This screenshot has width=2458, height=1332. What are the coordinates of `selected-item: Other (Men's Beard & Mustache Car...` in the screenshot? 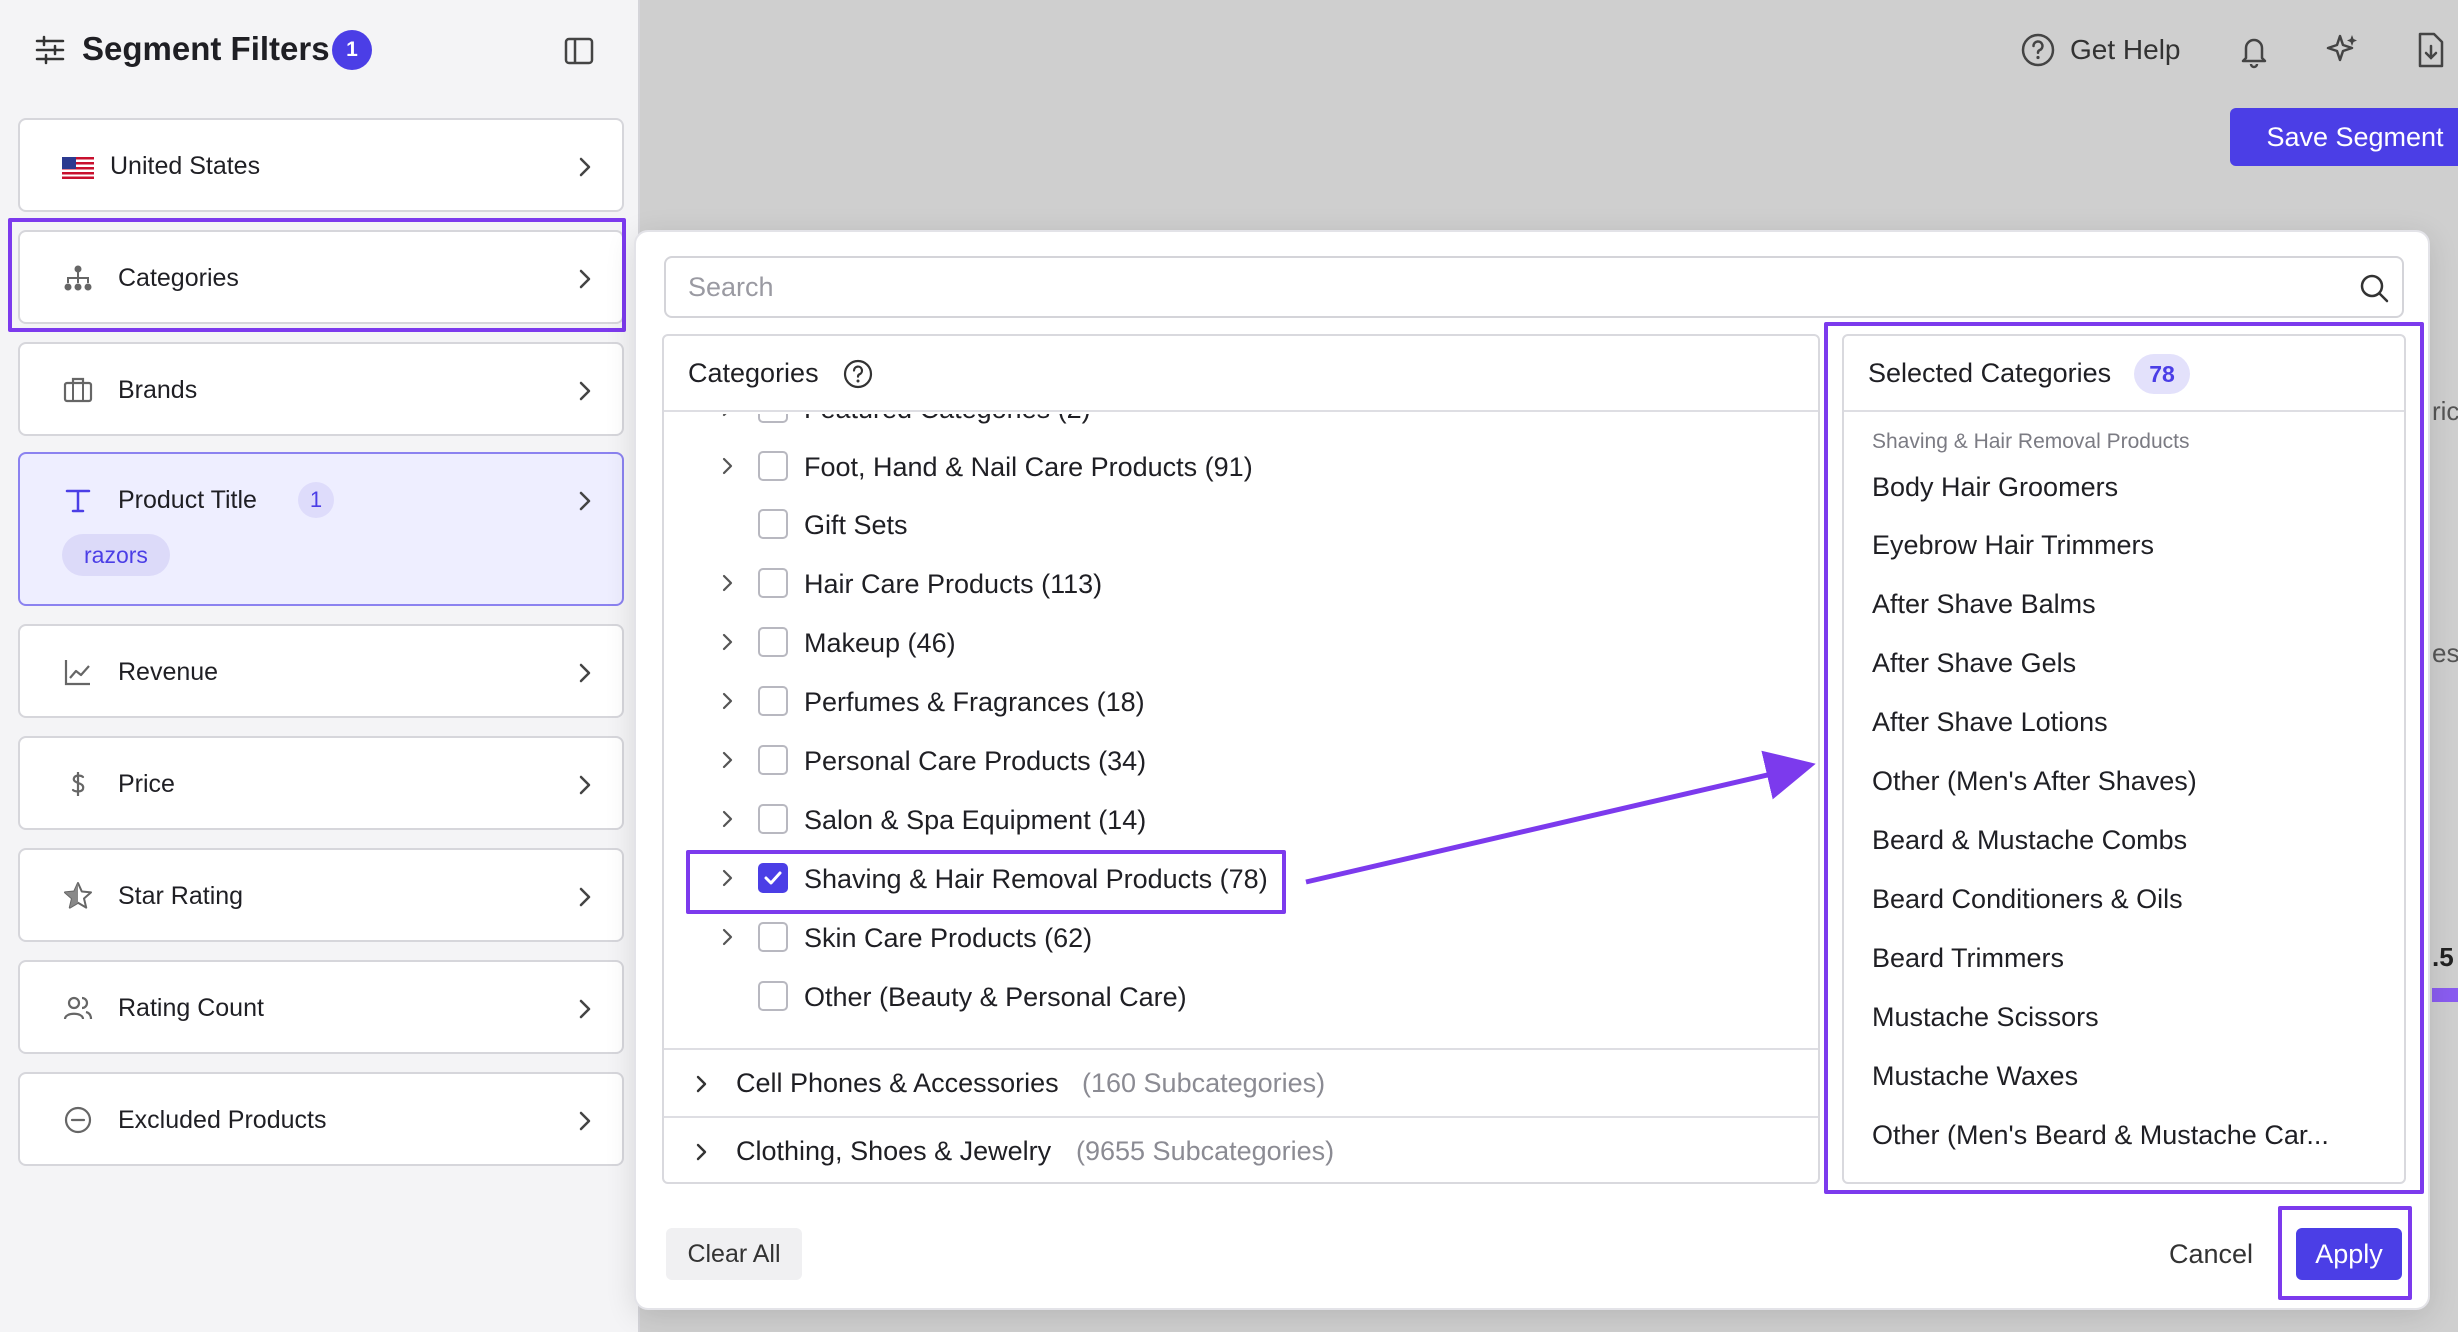 It's located at (2100, 1135).